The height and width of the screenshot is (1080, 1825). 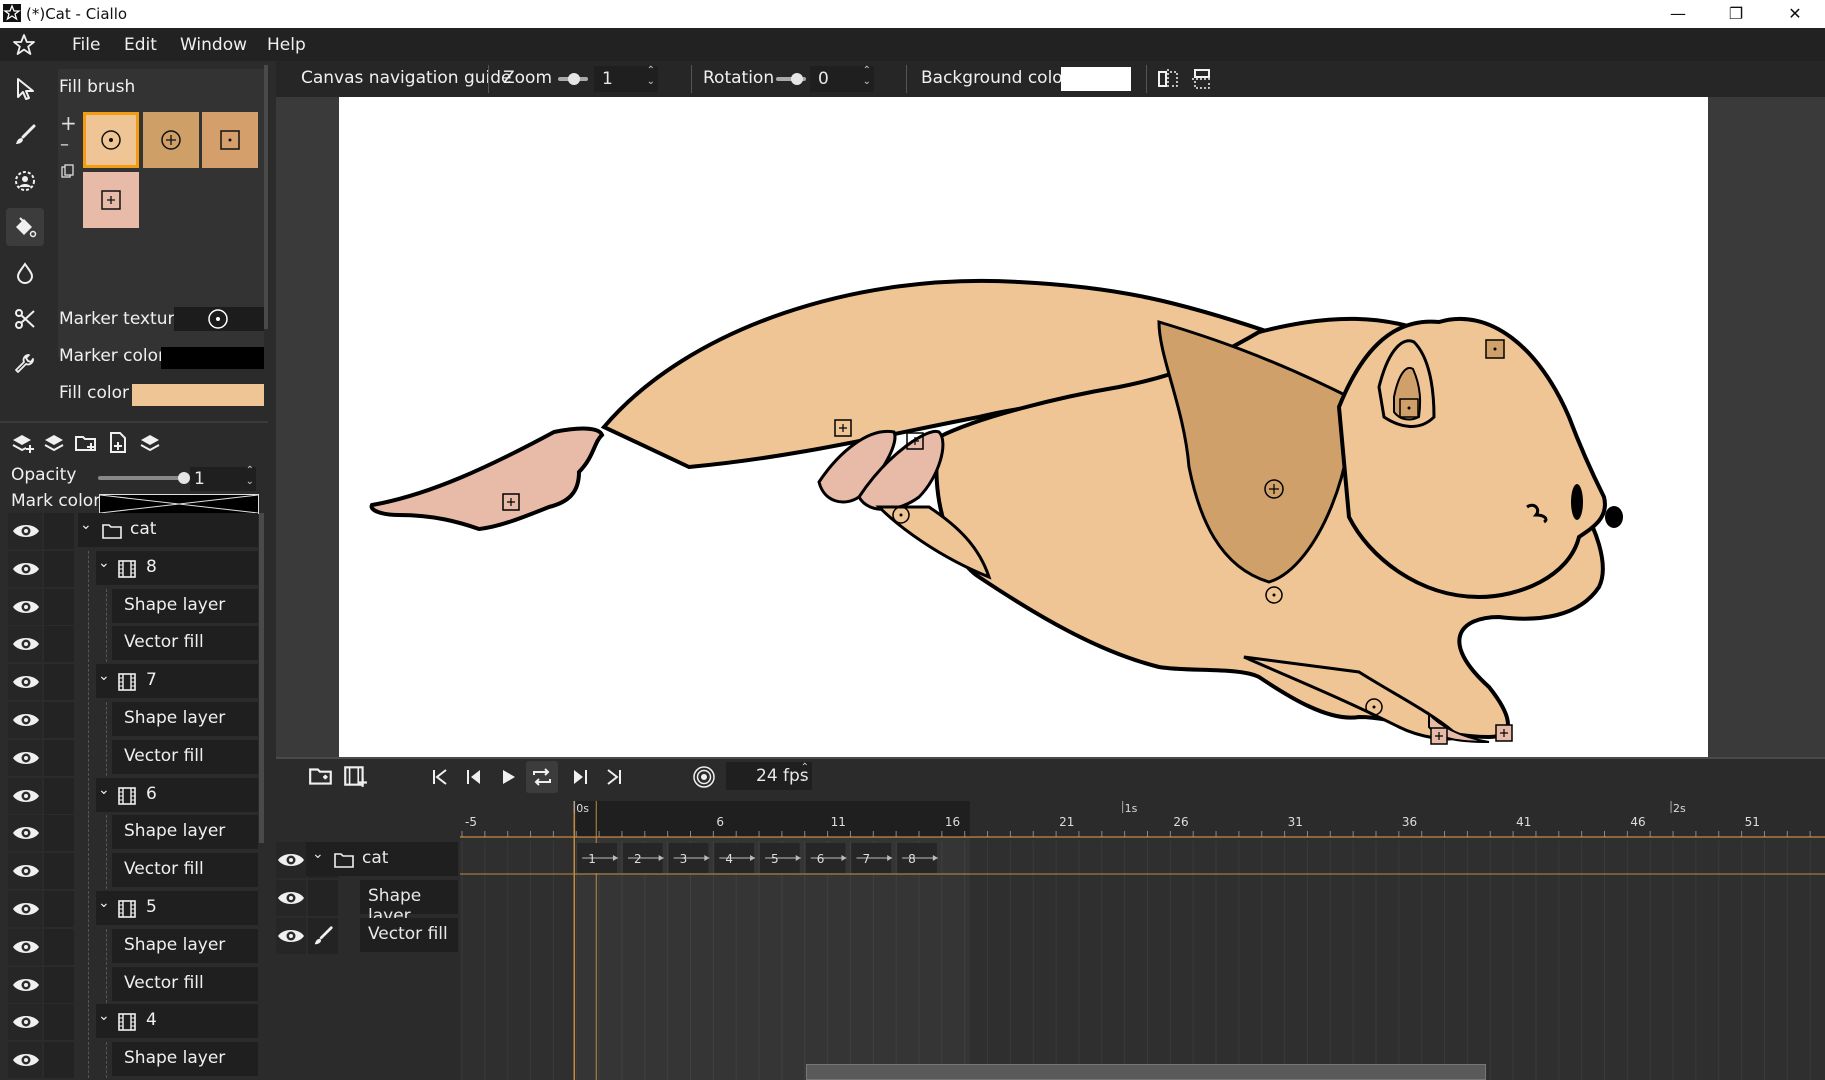 I want to click on settings-tool, so click(x=25, y=365).